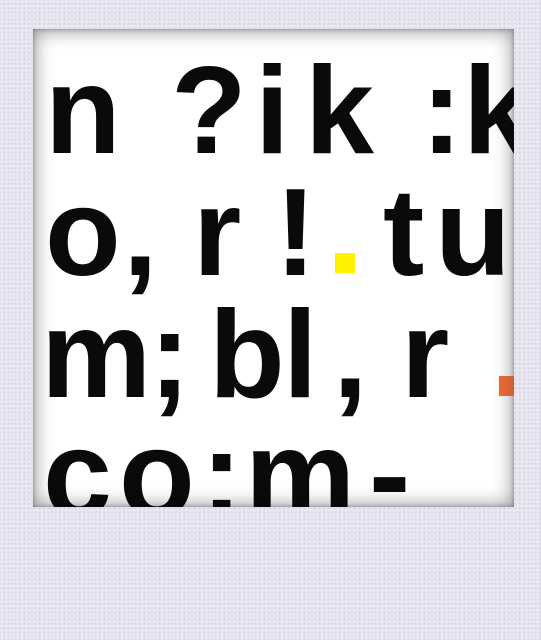 The width and height of the screenshot is (541, 640). Describe the element at coordinates (506, 386) in the screenshot. I see `orange-dot` at that location.